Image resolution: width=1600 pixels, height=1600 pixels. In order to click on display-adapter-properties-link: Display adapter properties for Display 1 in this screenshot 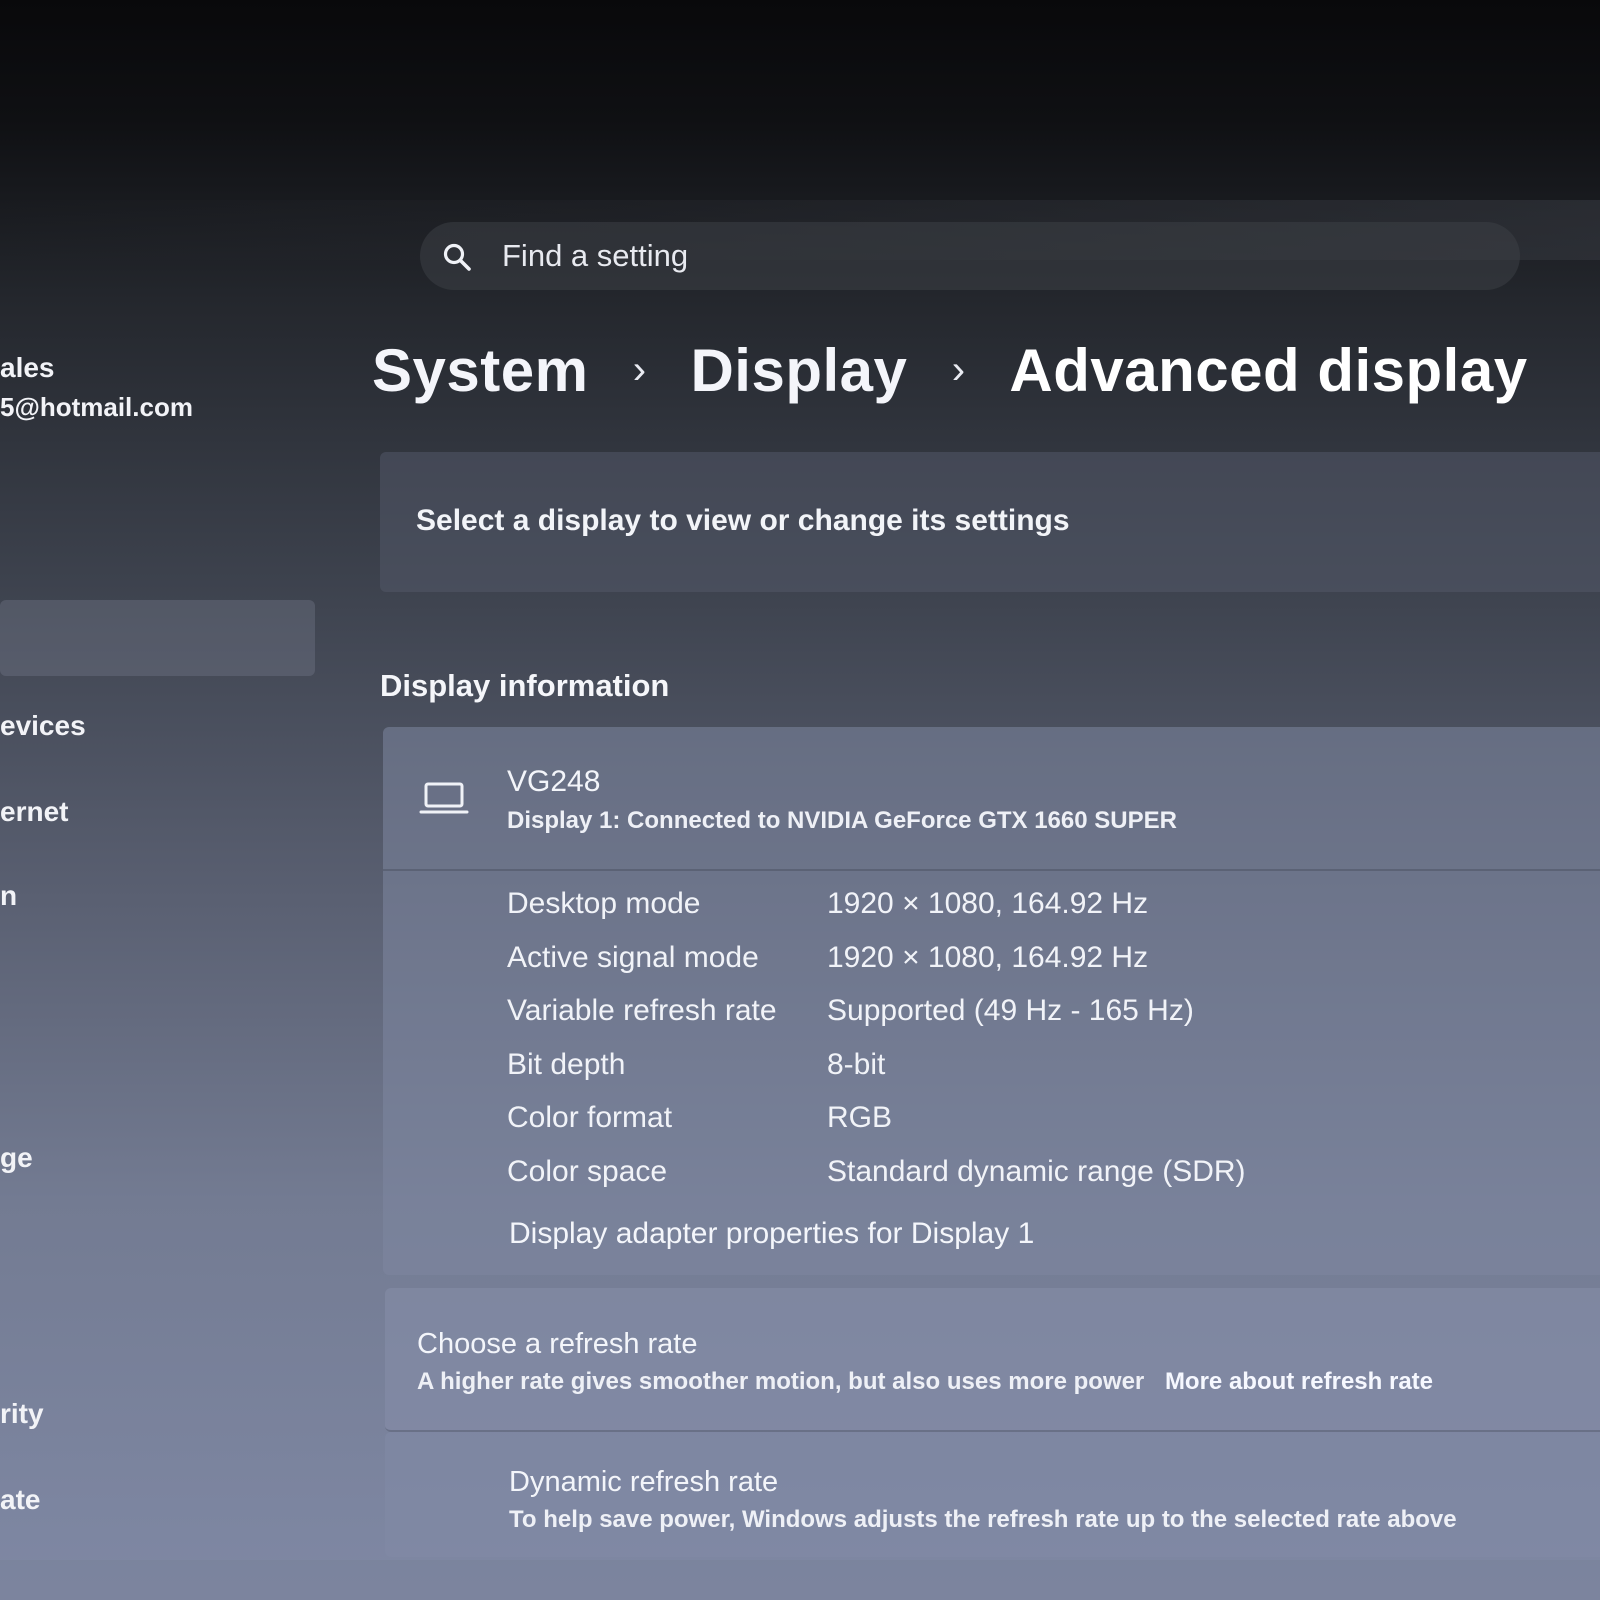, I will do `click(771, 1234)`.